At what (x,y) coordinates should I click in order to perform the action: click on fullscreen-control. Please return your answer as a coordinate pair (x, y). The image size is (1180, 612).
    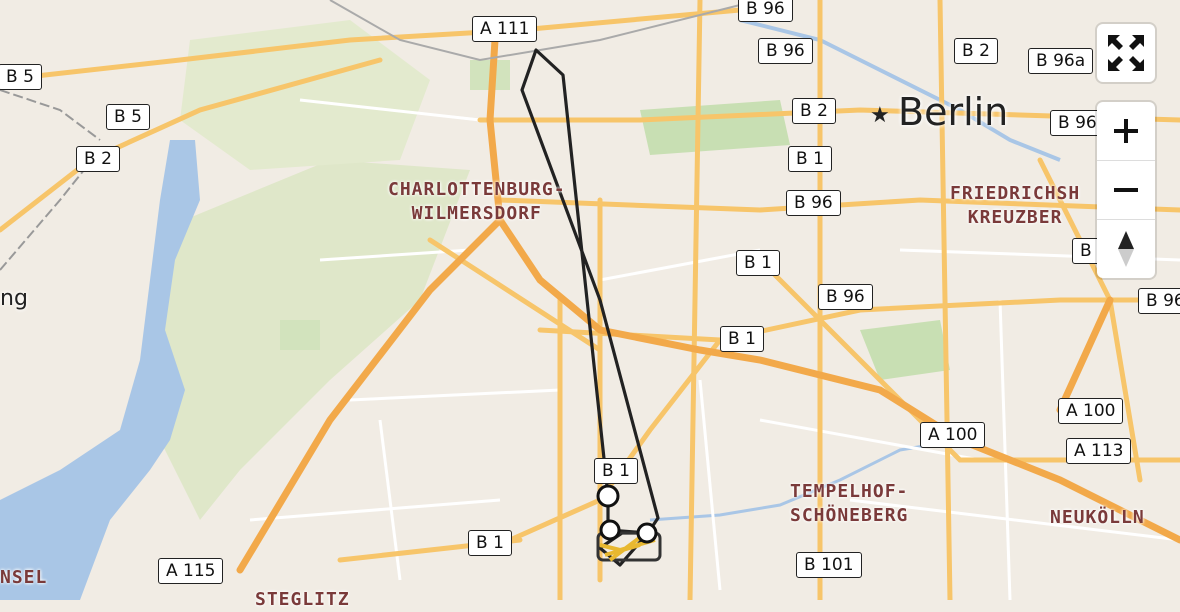
    Looking at the image, I should click on (1126, 53).